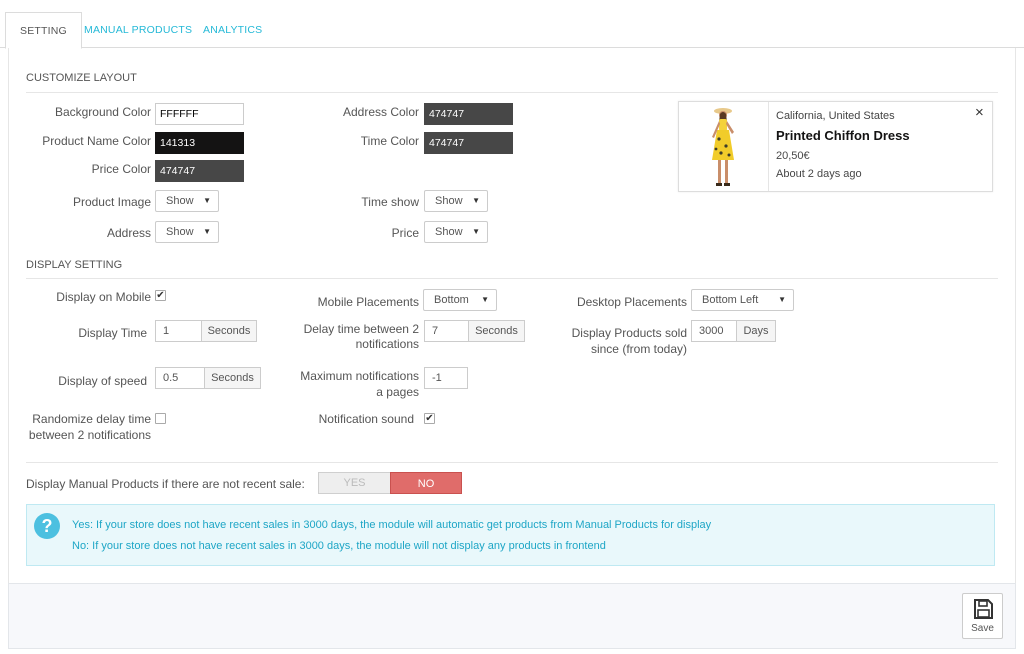 This screenshot has height=654, width=1024. What do you see at coordinates (387, 344) in the screenshot?
I see `delay-time-label-line2: notifications` at bounding box center [387, 344].